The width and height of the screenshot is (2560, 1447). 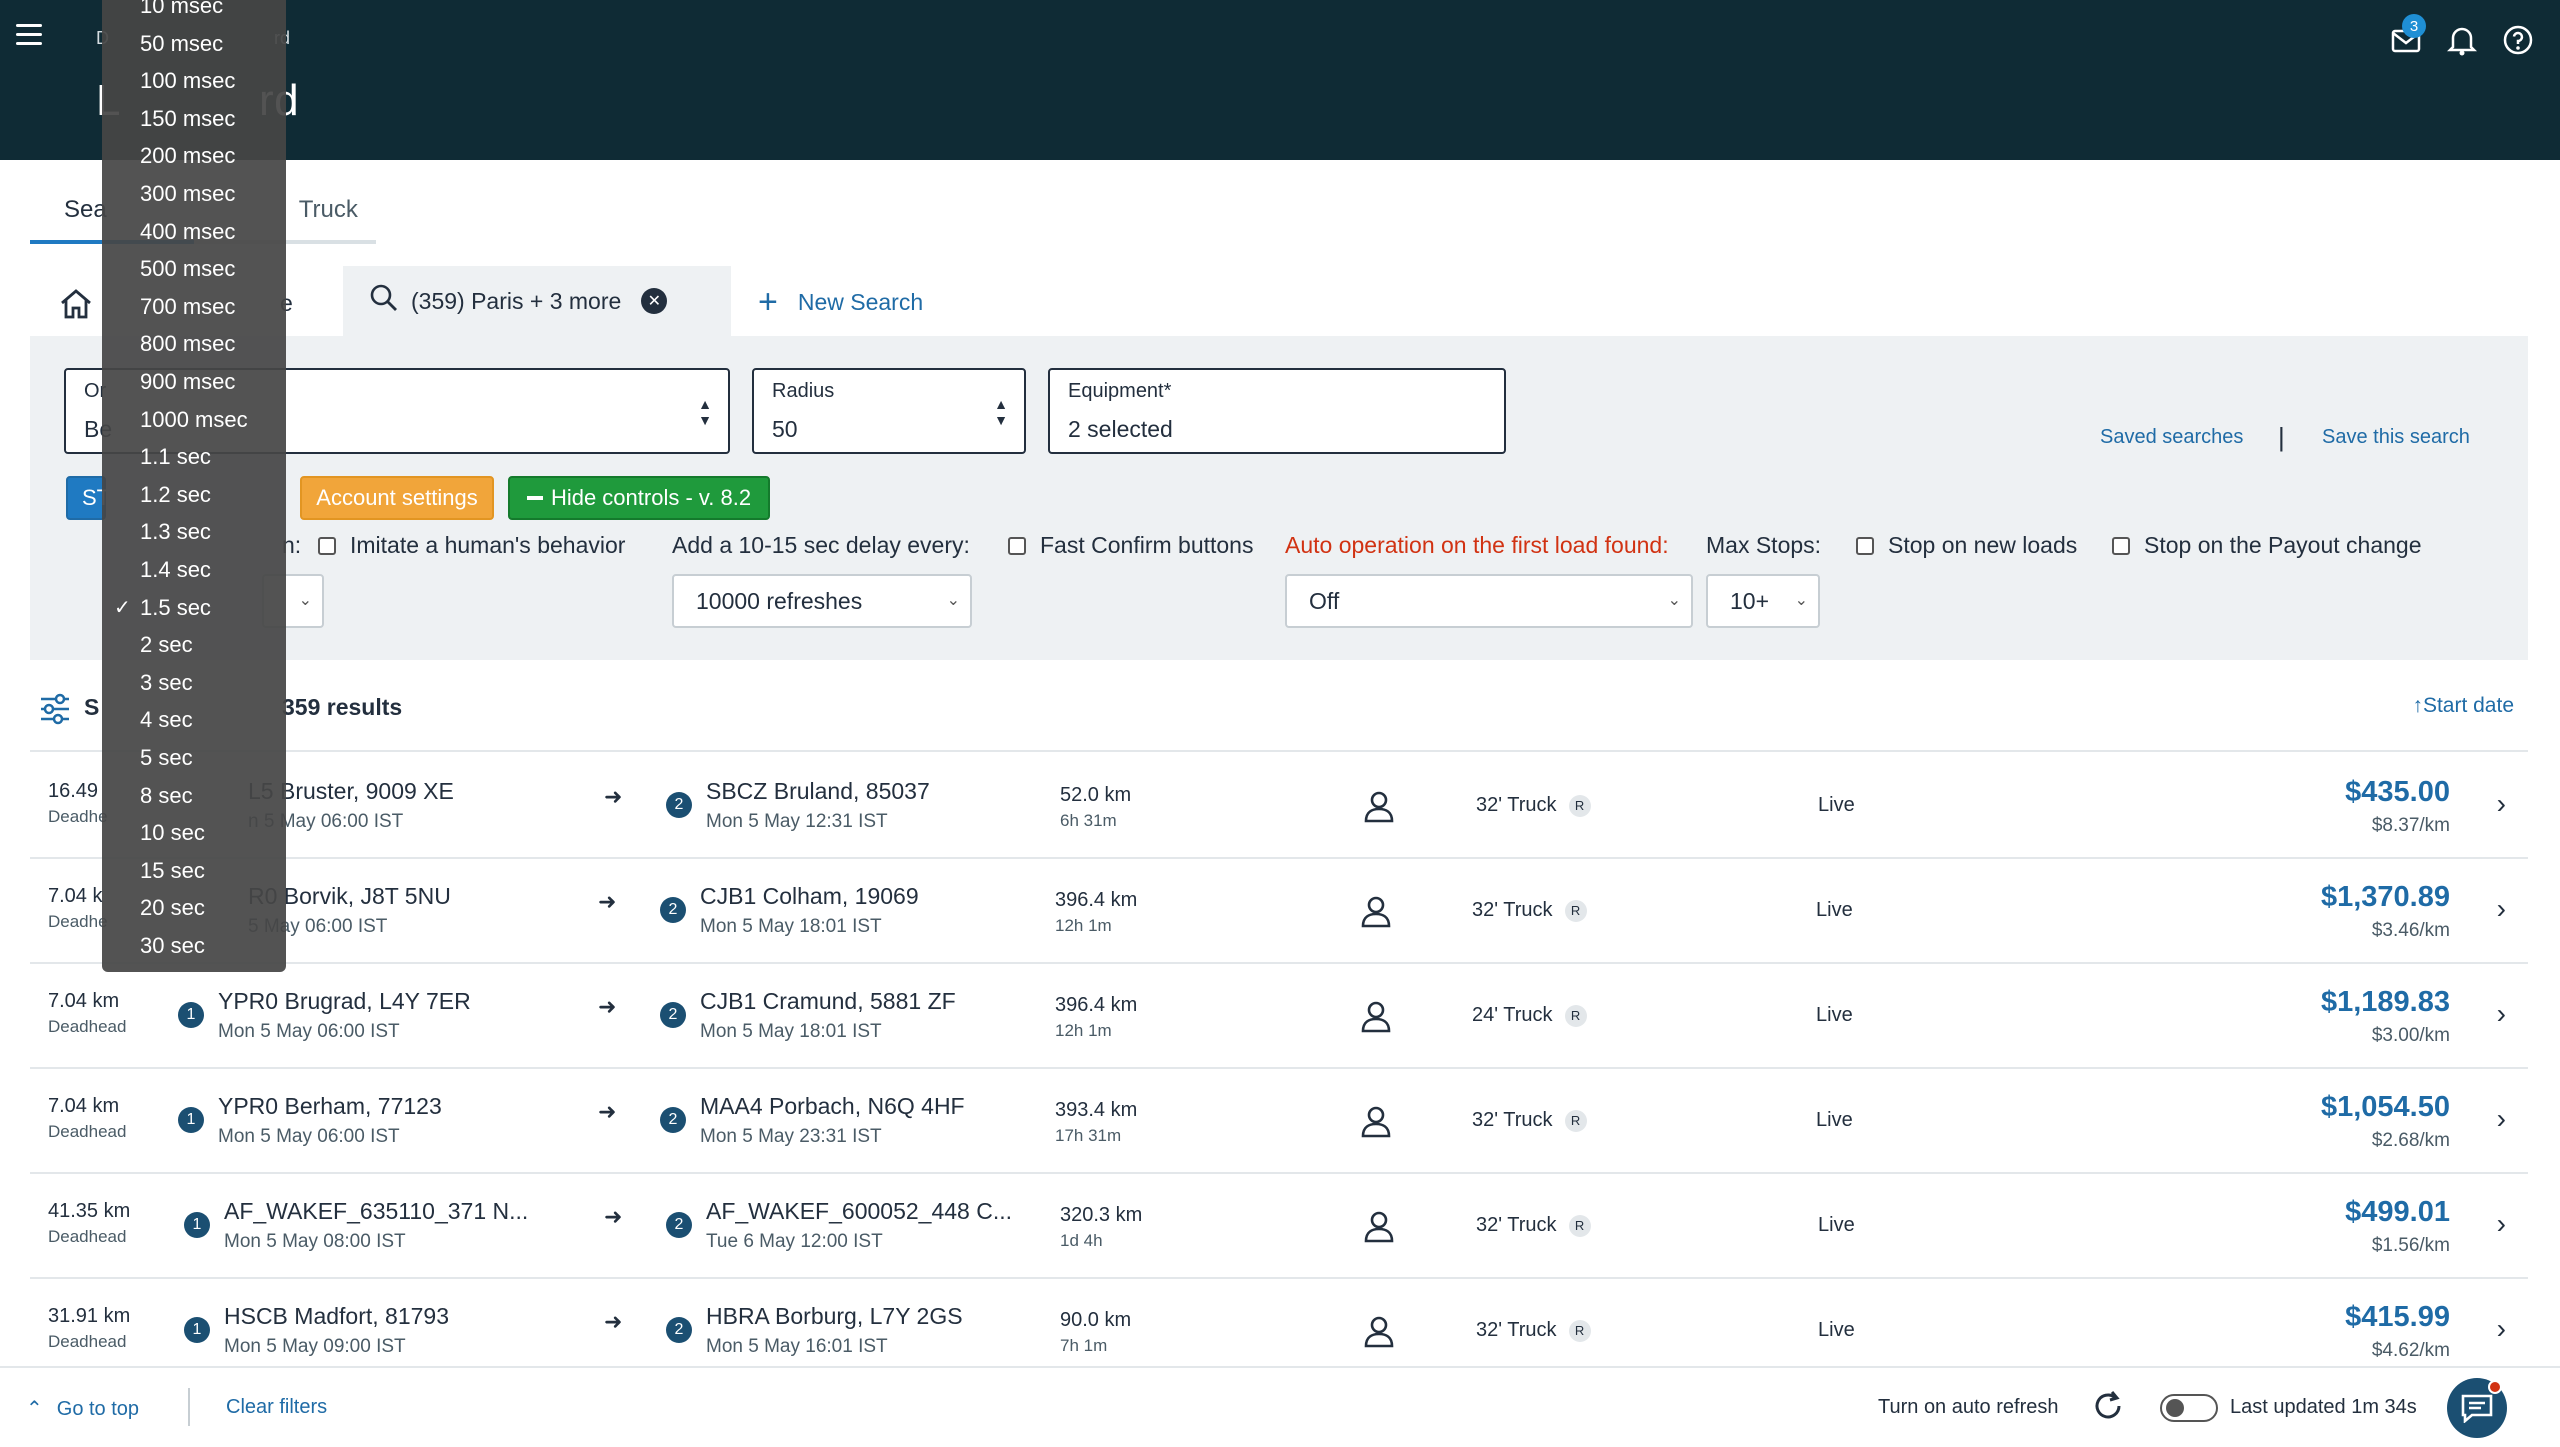 What do you see at coordinates (705, 412) in the screenshot?
I see `origin-spinner-icon: ▲ ▼` at bounding box center [705, 412].